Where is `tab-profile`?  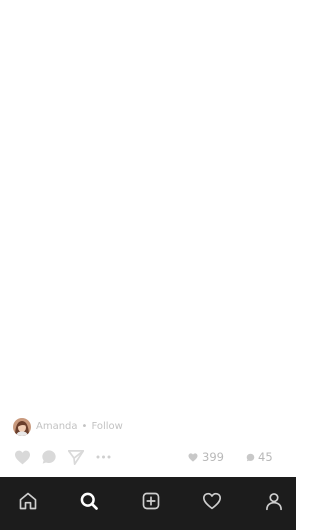 tab-profile is located at coordinates (274, 501).